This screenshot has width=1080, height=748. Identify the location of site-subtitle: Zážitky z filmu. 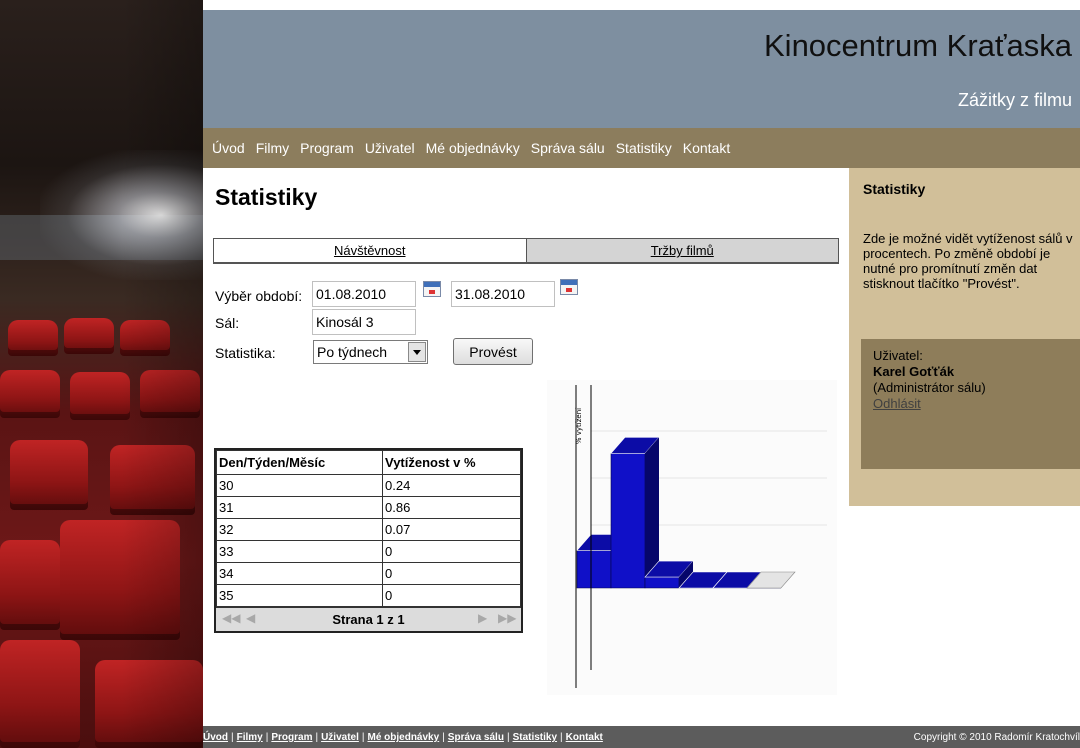
(1014, 100).